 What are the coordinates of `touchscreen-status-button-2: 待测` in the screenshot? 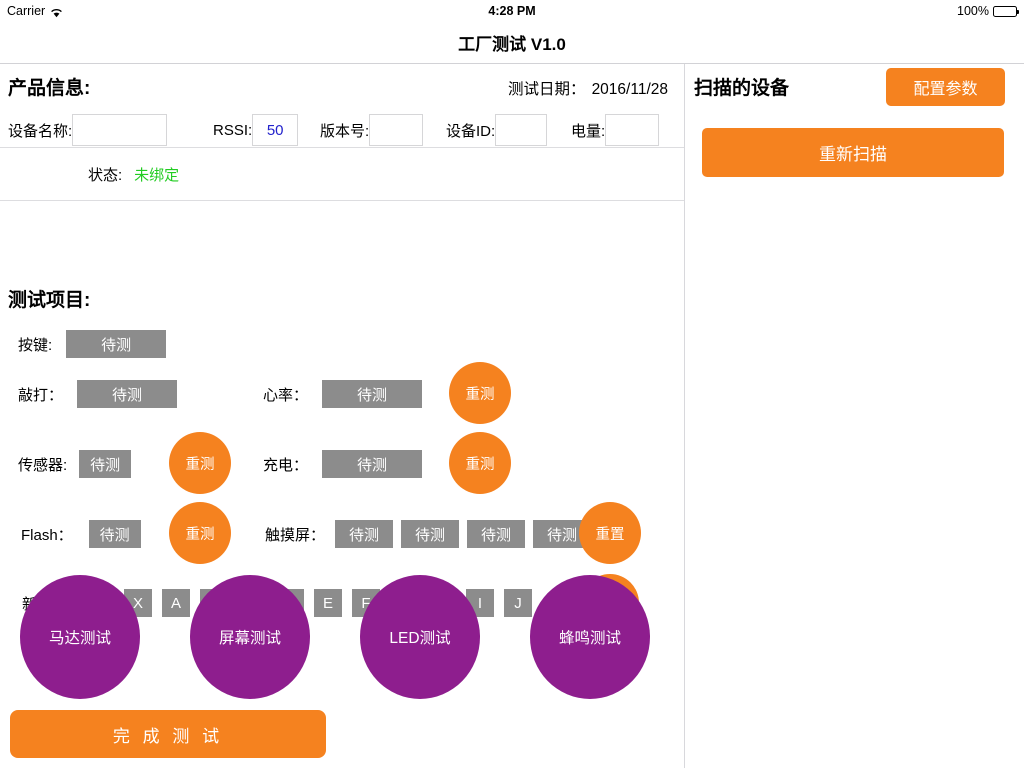 It's located at (430, 534).